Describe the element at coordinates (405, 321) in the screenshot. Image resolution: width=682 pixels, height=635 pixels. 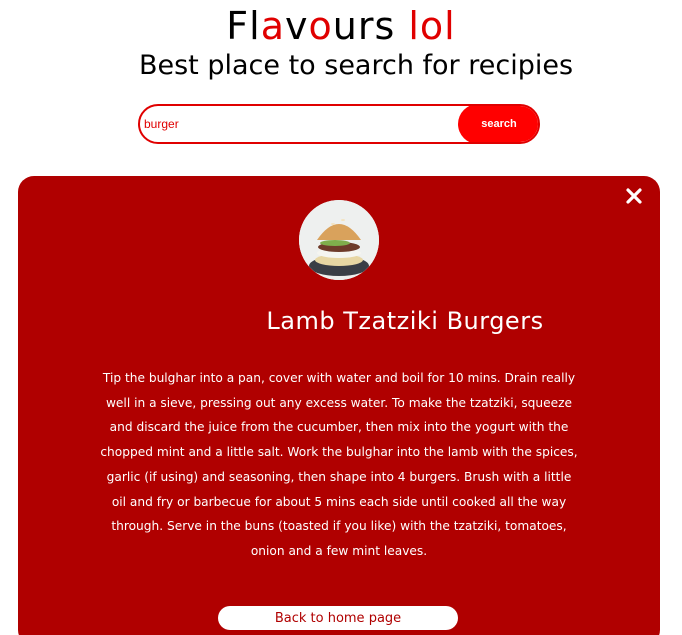
I see `recipe-title: Lamb Tzatziki Burgers` at that location.